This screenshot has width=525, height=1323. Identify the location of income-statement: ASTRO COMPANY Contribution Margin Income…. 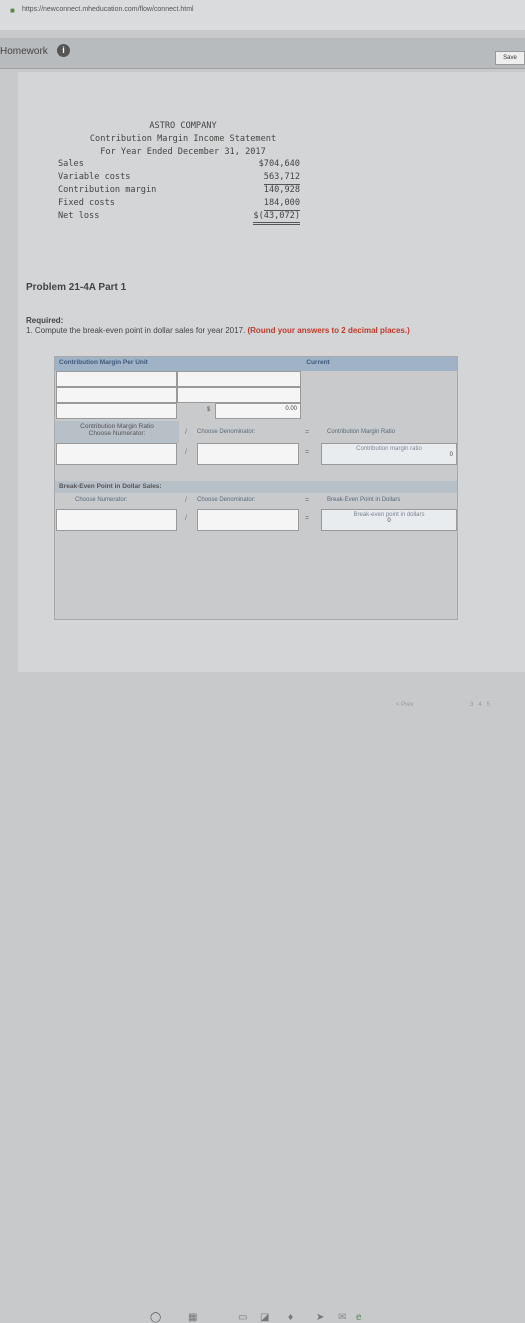
(183, 173).